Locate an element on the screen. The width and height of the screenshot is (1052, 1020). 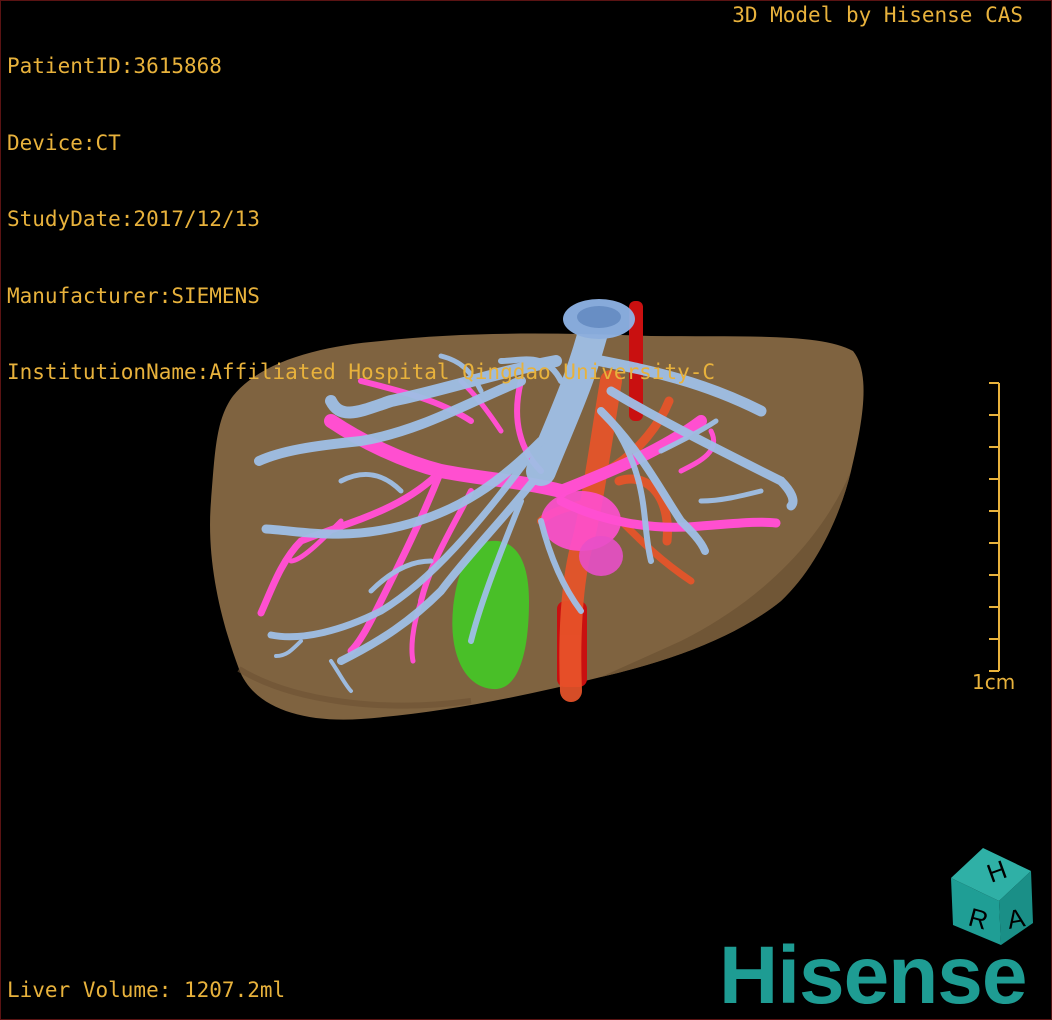
device: Device:CT is located at coordinates (64, 142).